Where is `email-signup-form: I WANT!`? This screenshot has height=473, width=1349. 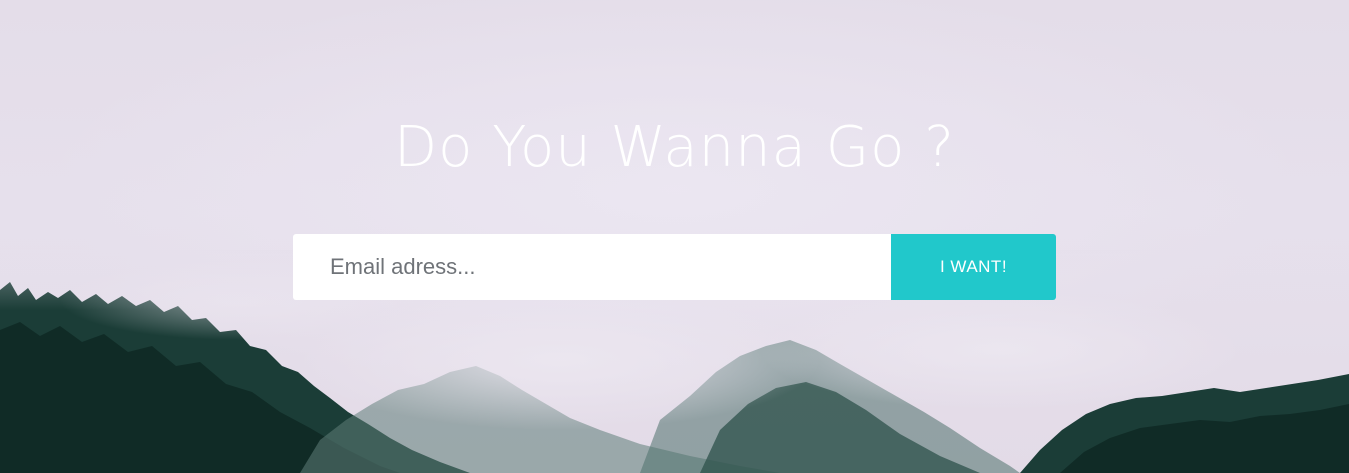
email-signup-form: I WANT! is located at coordinates (674, 267).